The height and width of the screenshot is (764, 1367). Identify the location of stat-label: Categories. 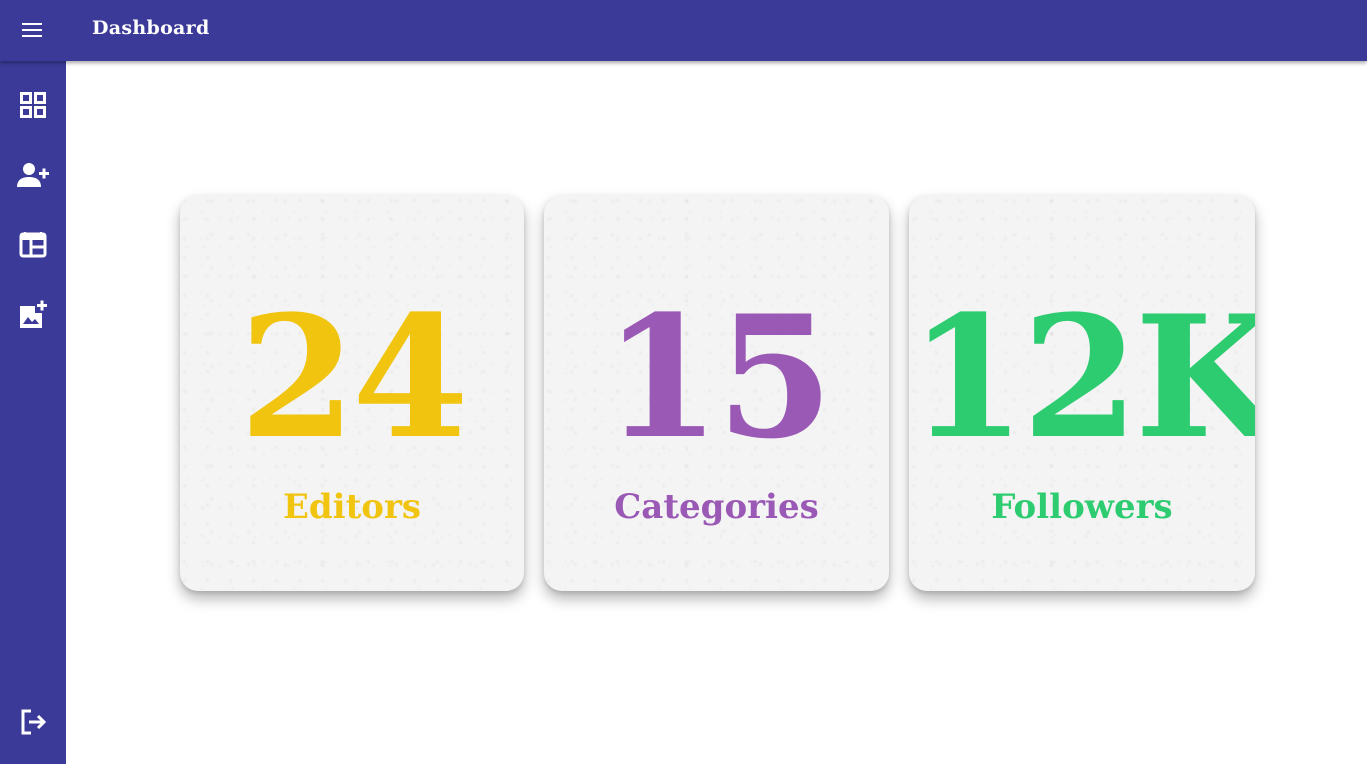
(716, 507).